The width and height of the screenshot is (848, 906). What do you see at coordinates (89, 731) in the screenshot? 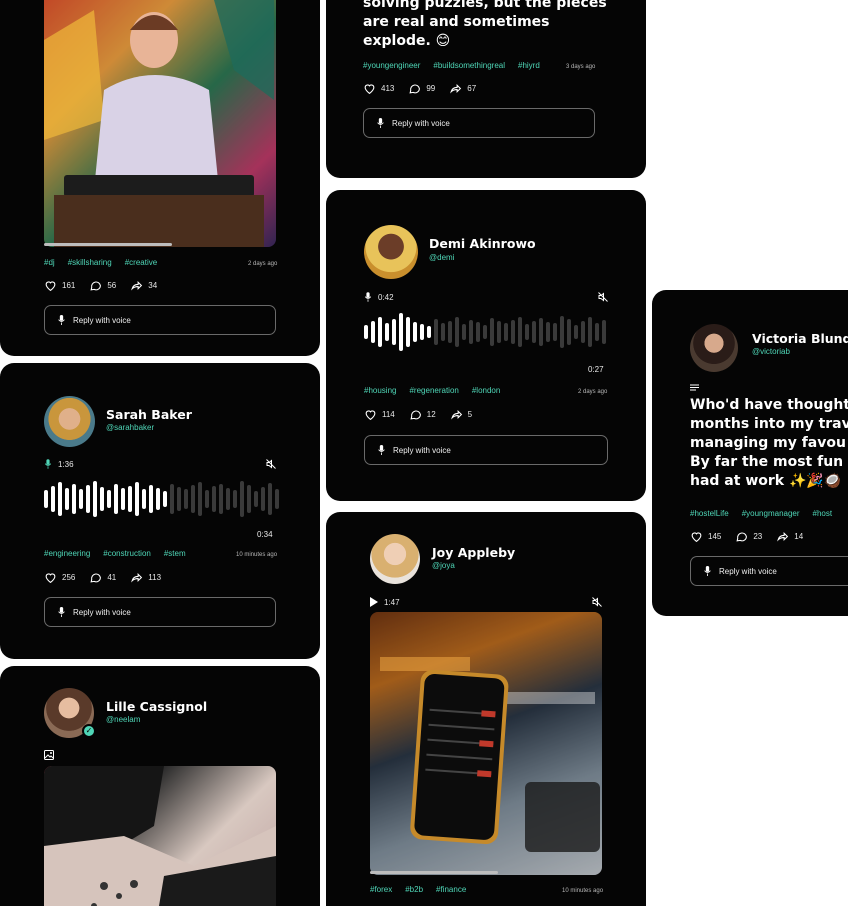
I see `verified-badge-icon: ✓` at bounding box center [89, 731].